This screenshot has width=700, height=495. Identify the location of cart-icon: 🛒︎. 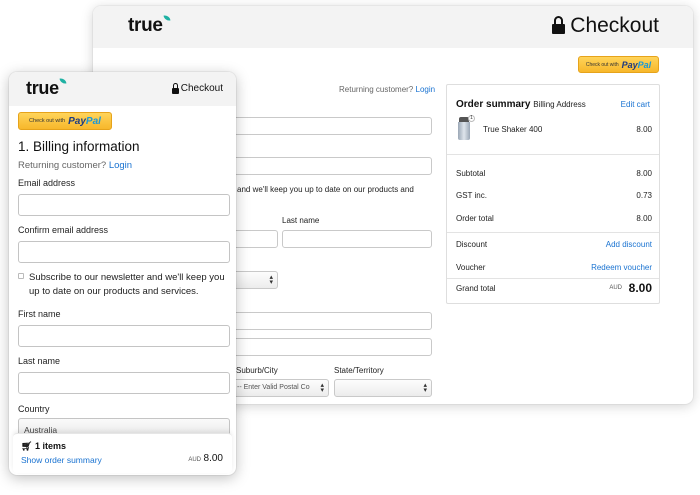
(27, 446).